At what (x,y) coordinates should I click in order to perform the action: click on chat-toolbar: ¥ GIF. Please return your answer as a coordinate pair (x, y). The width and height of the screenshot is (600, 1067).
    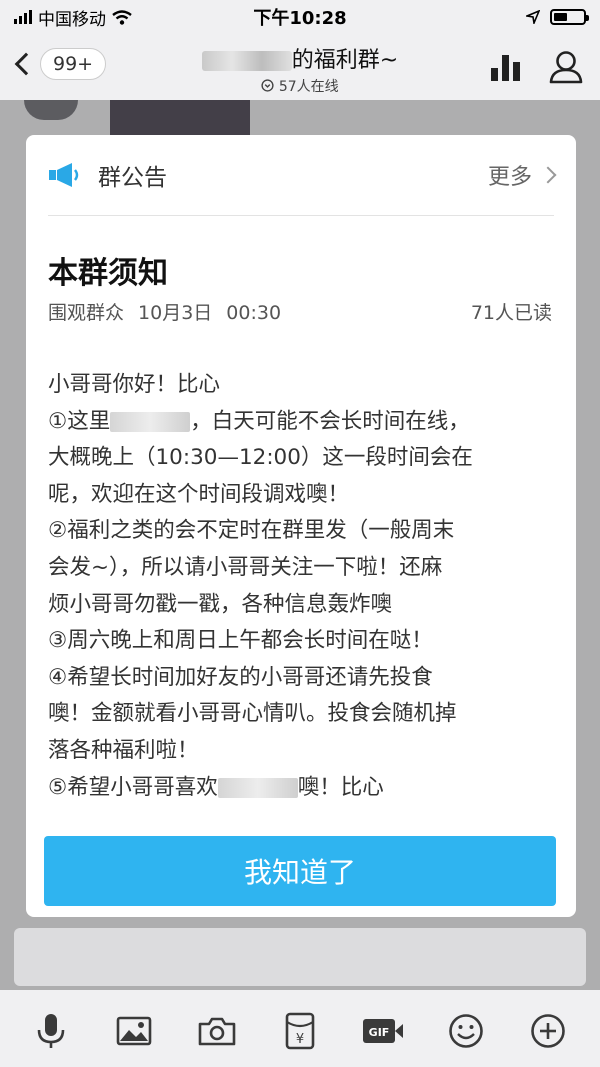
    Looking at the image, I should click on (300, 1030).